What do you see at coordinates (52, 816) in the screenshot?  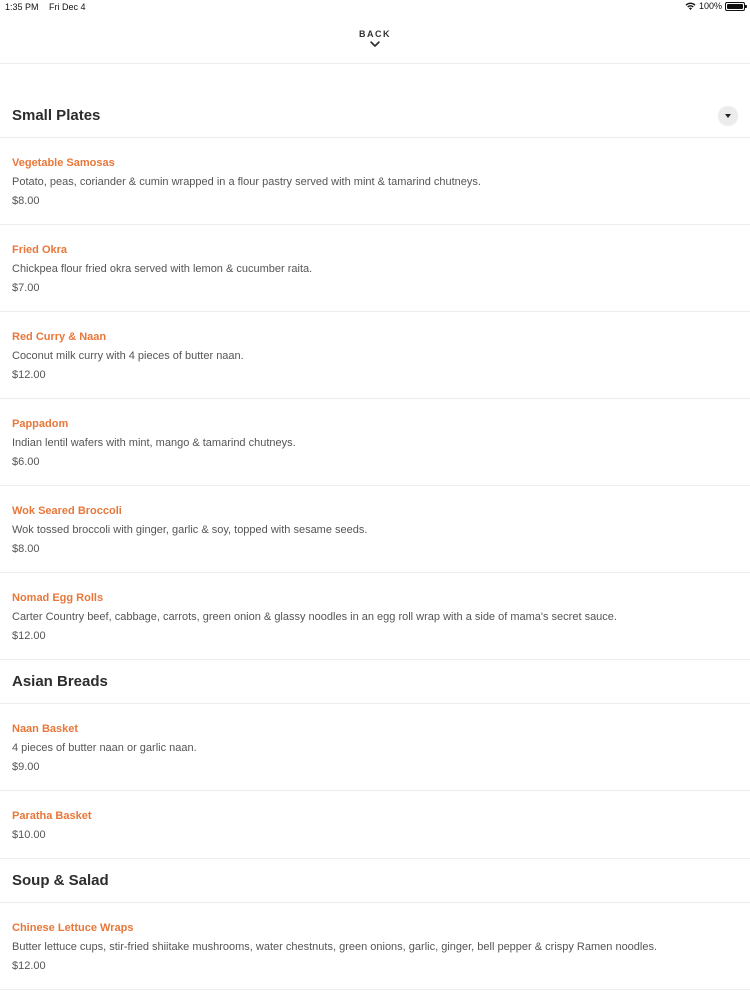 I see `item-name: Paratha Basket` at bounding box center [52, 816].